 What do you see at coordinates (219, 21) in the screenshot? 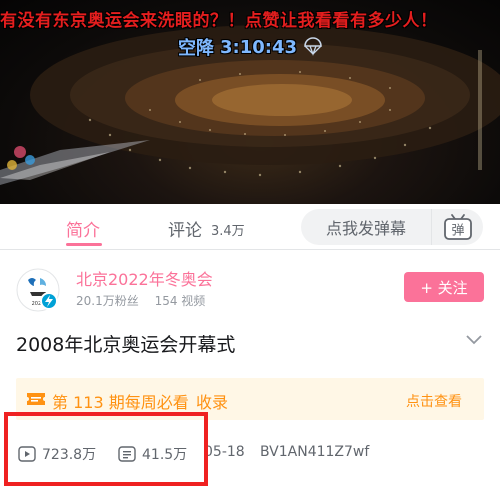
I see `danmaku-comment: 有没有东京奥运会来洗眼的？！点赞让我看看有多少人！` at bounding box center [219, 21].